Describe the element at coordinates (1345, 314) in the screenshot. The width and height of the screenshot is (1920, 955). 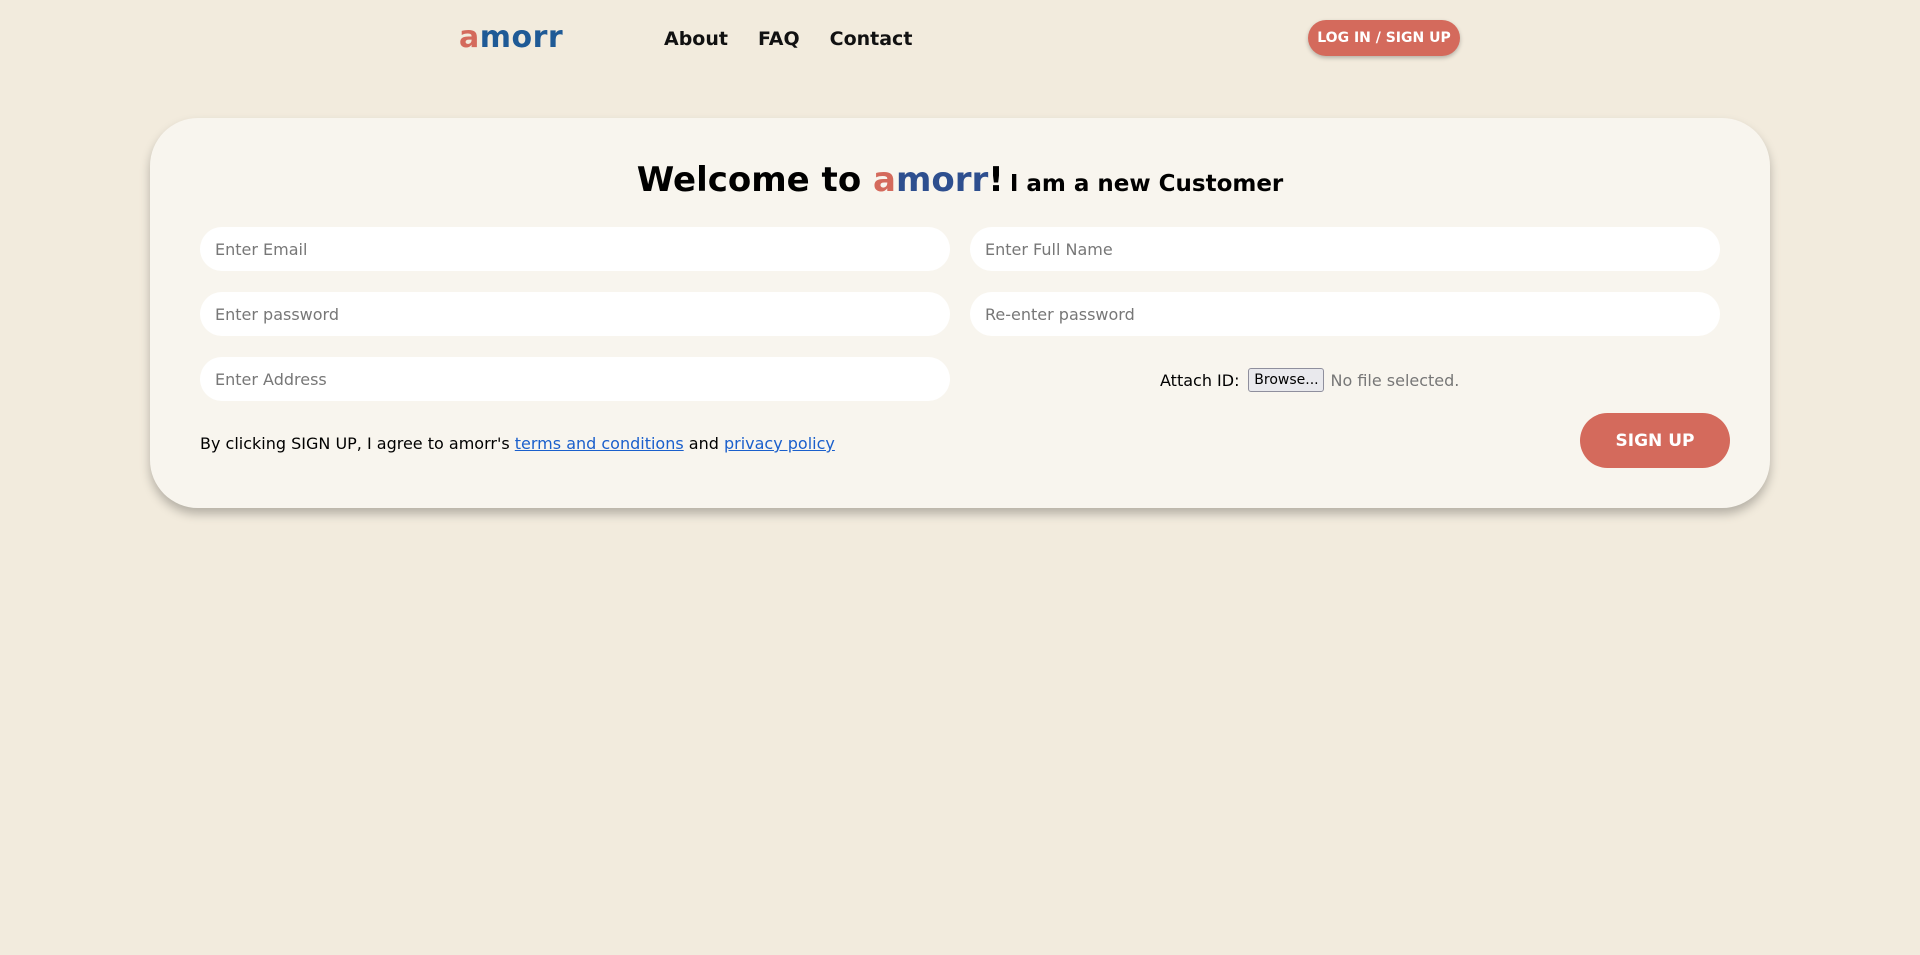
I see `reenter-password-field` at that location.